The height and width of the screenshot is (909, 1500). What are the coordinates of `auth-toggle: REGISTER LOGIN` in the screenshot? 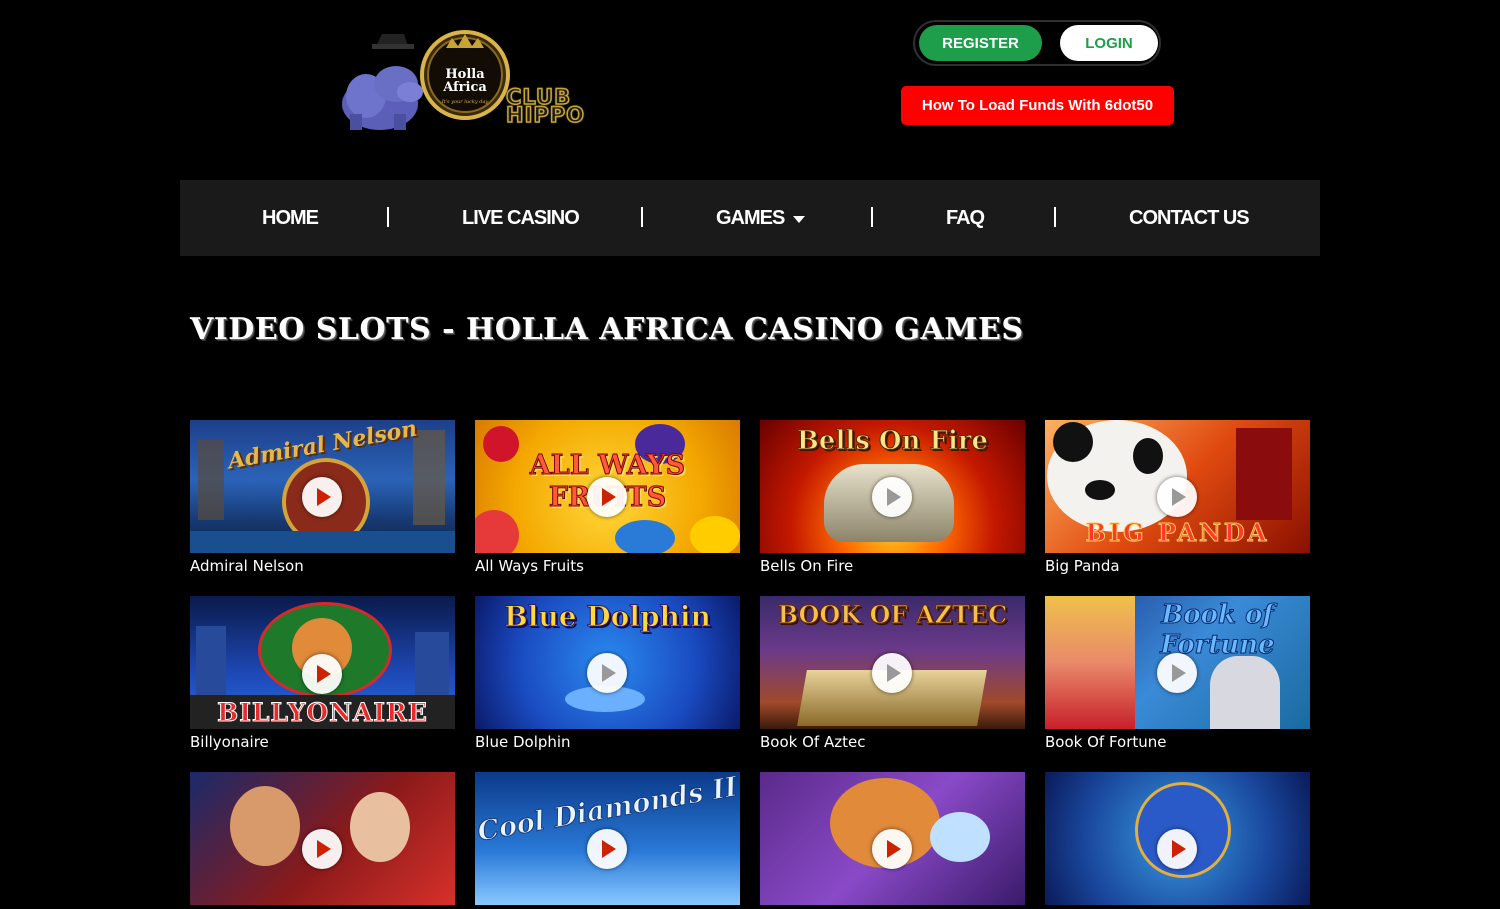 It's located at (1037, 43).